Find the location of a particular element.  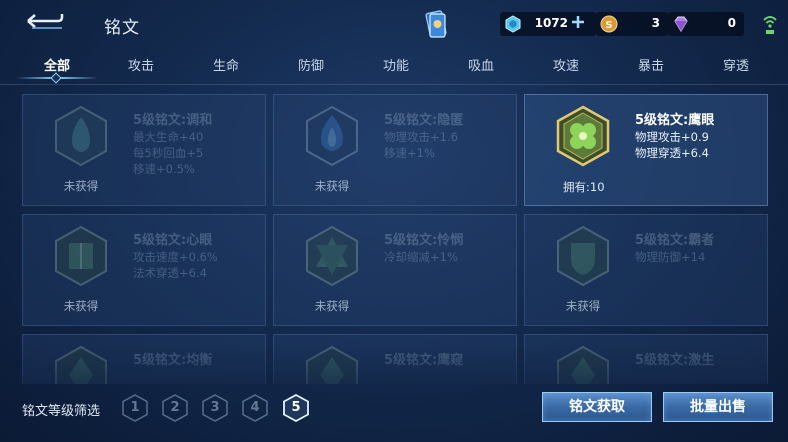

level-filter-2: 2 is located at coordinates (175, 408).